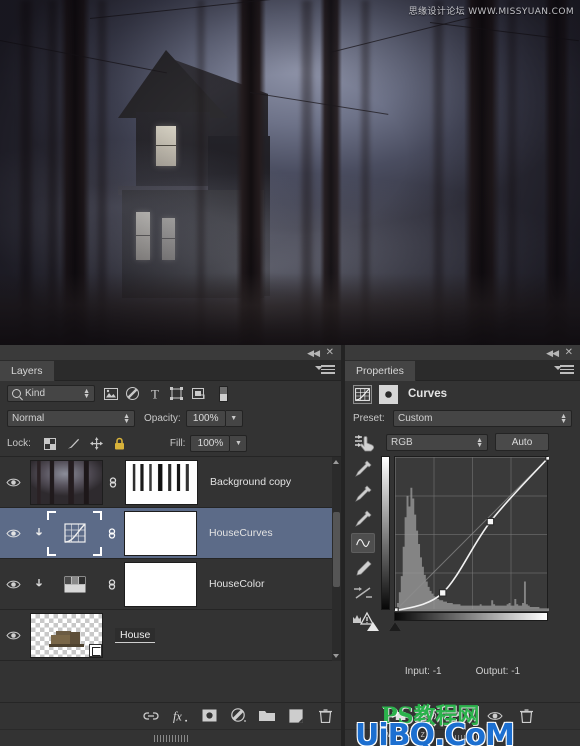 The height and width of the screenshot is (746, 580). I want to click on pencil-draw-icon, so click(363, 568).